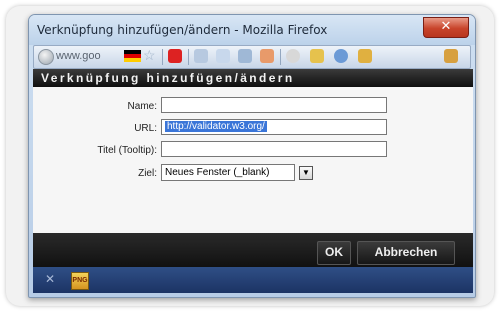 This screenshot has width=503, height=320. I want to click on url-field: http://validator.w3.org/, so click(274, 127).